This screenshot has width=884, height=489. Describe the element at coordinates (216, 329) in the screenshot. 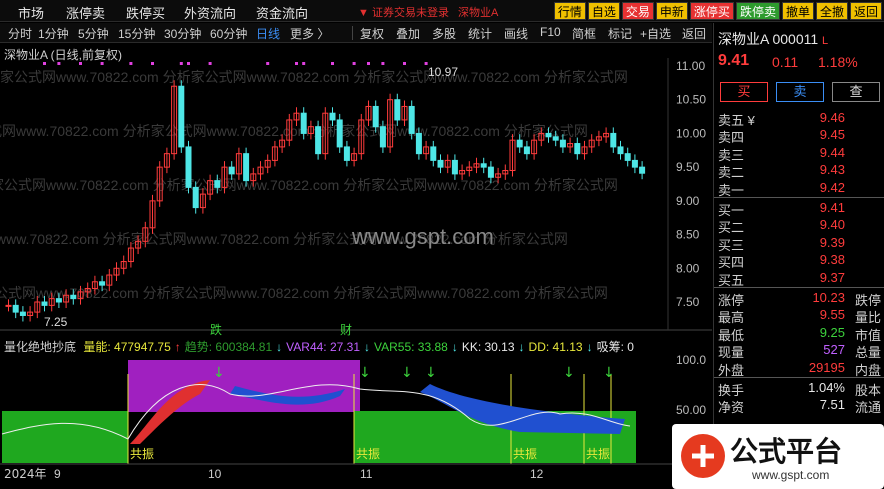

I see `event-label-1: 跌` at that location.